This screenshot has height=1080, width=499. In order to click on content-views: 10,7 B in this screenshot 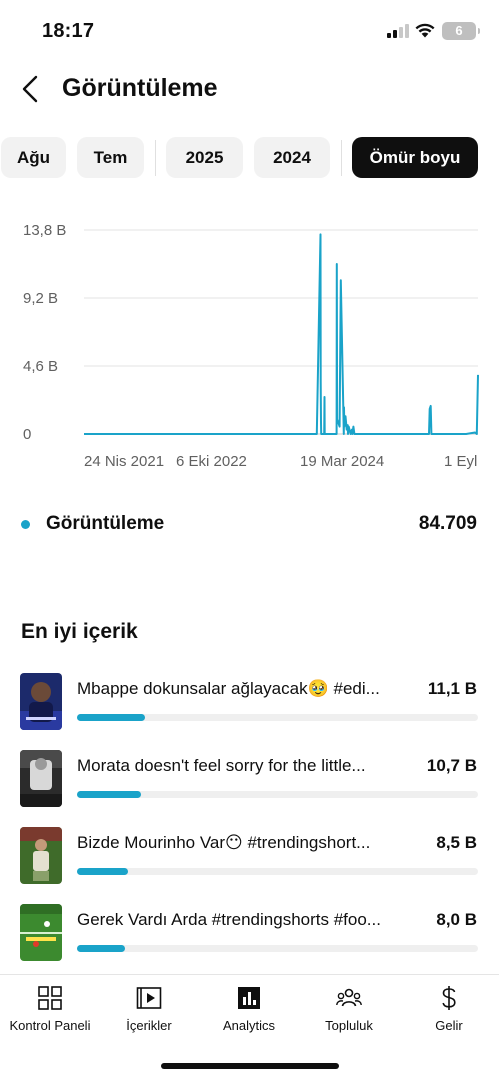, I will do `click(451, 765)`.